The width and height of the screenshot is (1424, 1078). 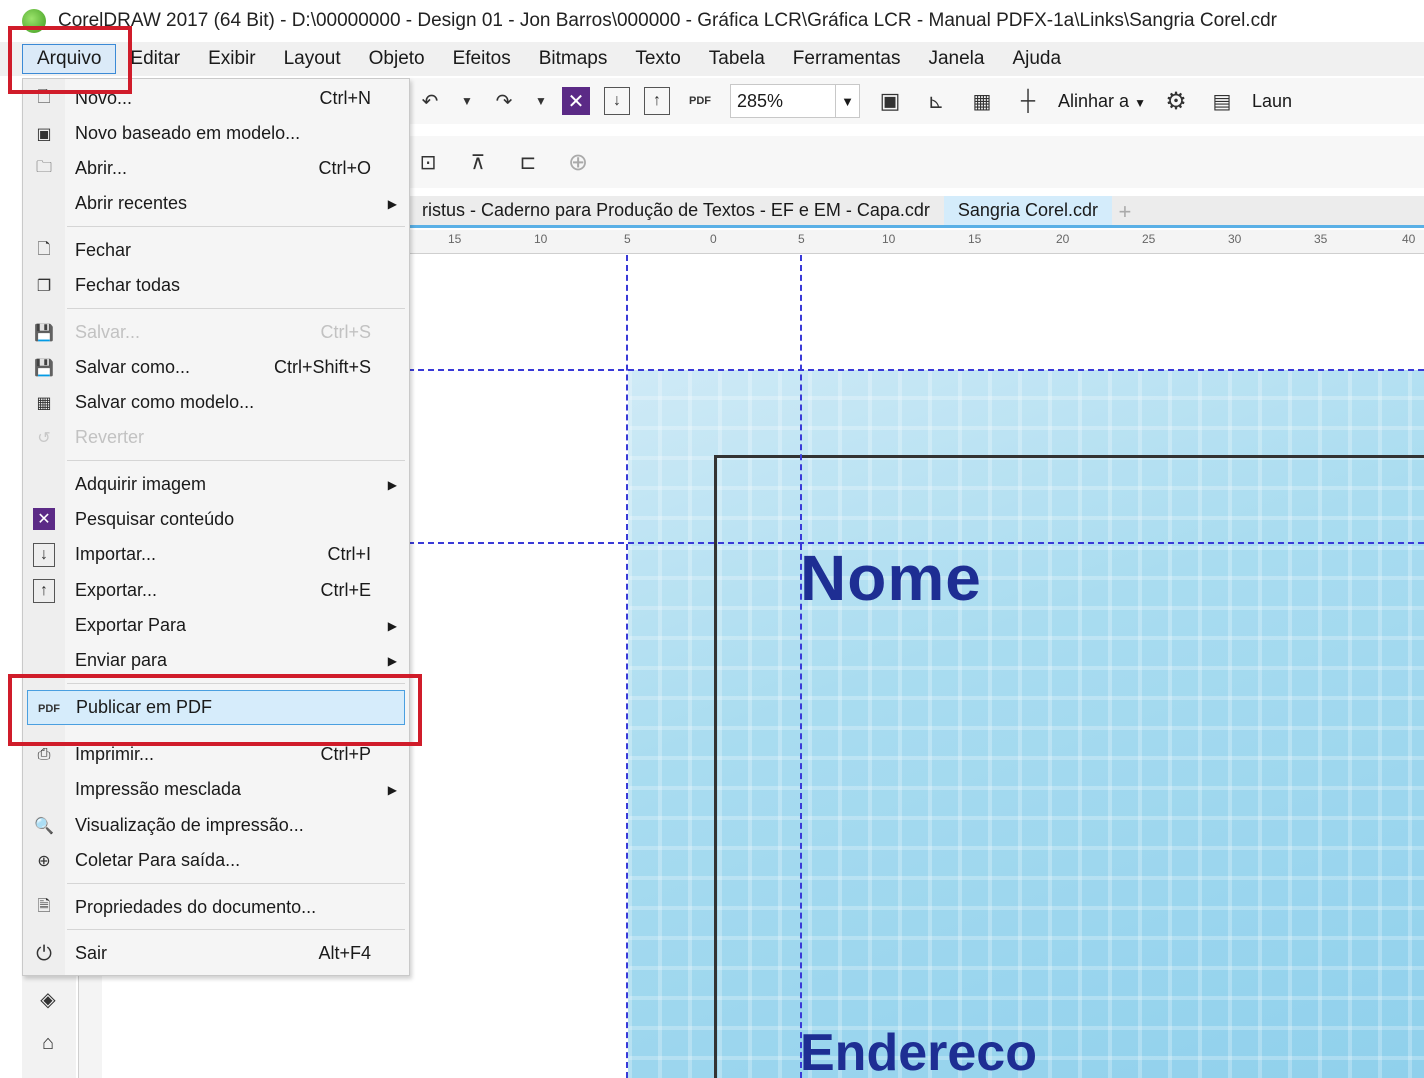 What do you see at coordinates (44, 134) in the screenshot?
I see `new-from-template-icon: ▣` at bounding box center [44, 134].